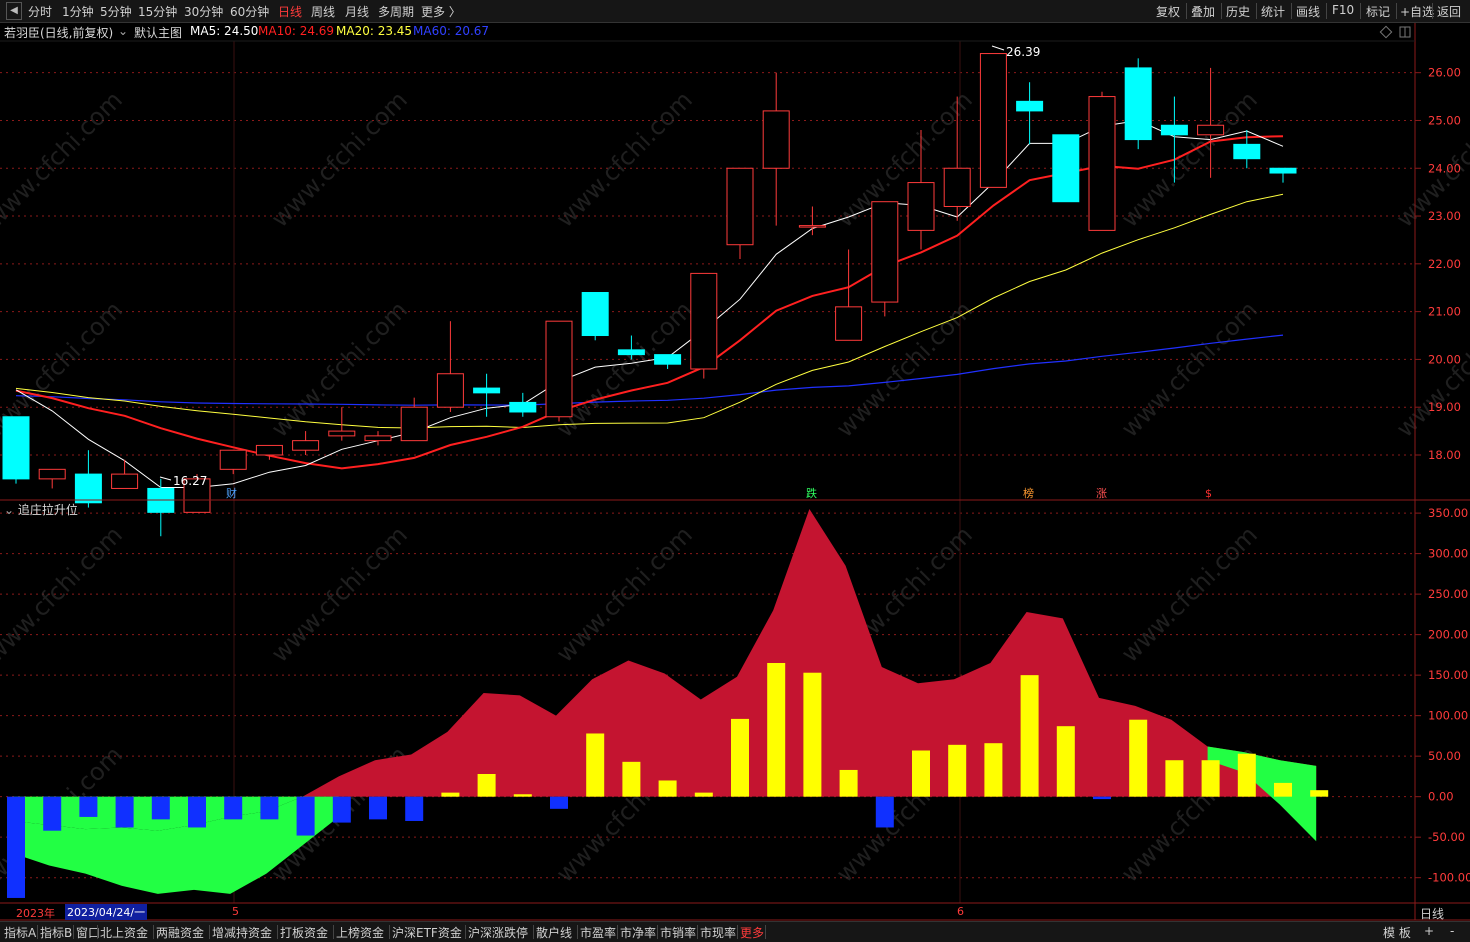  What do you see at coordinates (41, 509) in the screenshot?
I see `indicator-title: ⌄ 追庄拉升位` at bounding box center [41, 509].